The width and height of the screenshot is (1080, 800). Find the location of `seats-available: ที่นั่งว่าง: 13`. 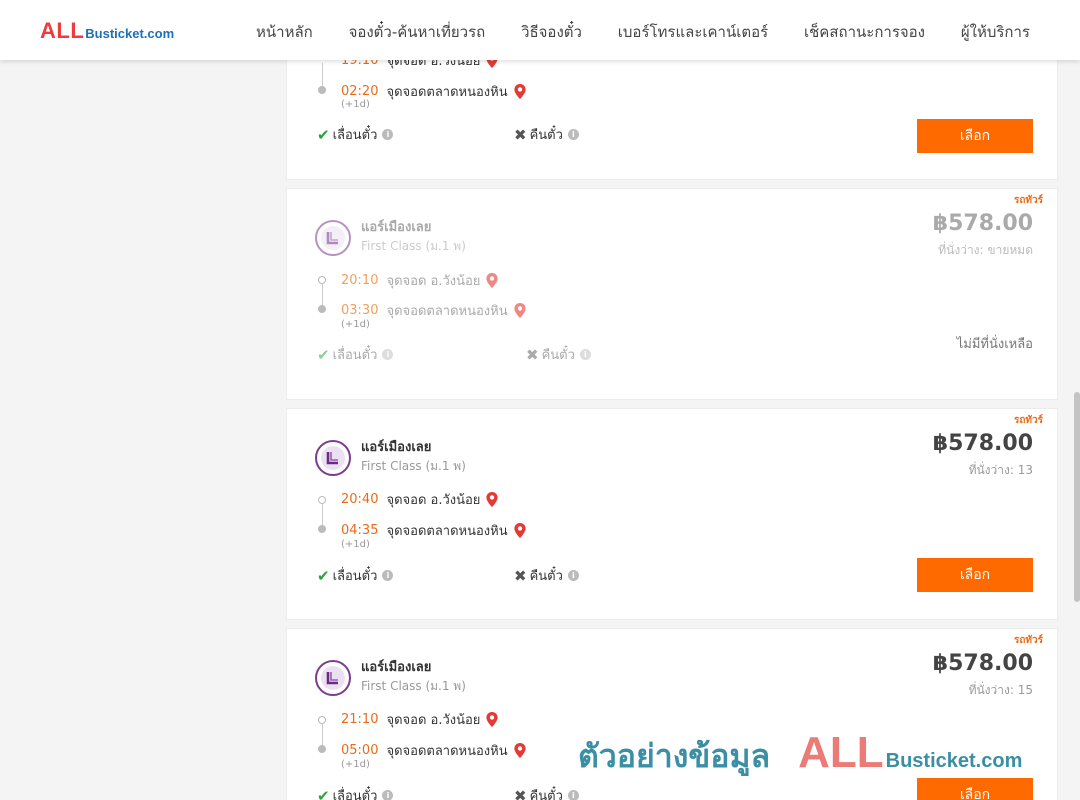

seats-available: ที่นั่งว่าง: 13 is located at coordinates (1000, 470).